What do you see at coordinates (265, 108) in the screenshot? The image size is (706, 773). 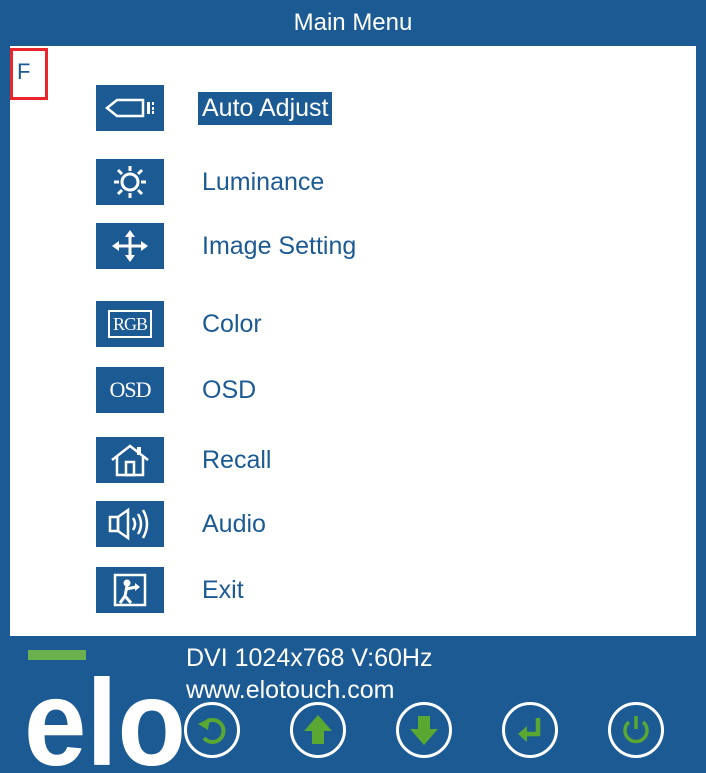 I see `menu-label-auto-adjust: Auto Adjust` at bounding box center [265, 108].